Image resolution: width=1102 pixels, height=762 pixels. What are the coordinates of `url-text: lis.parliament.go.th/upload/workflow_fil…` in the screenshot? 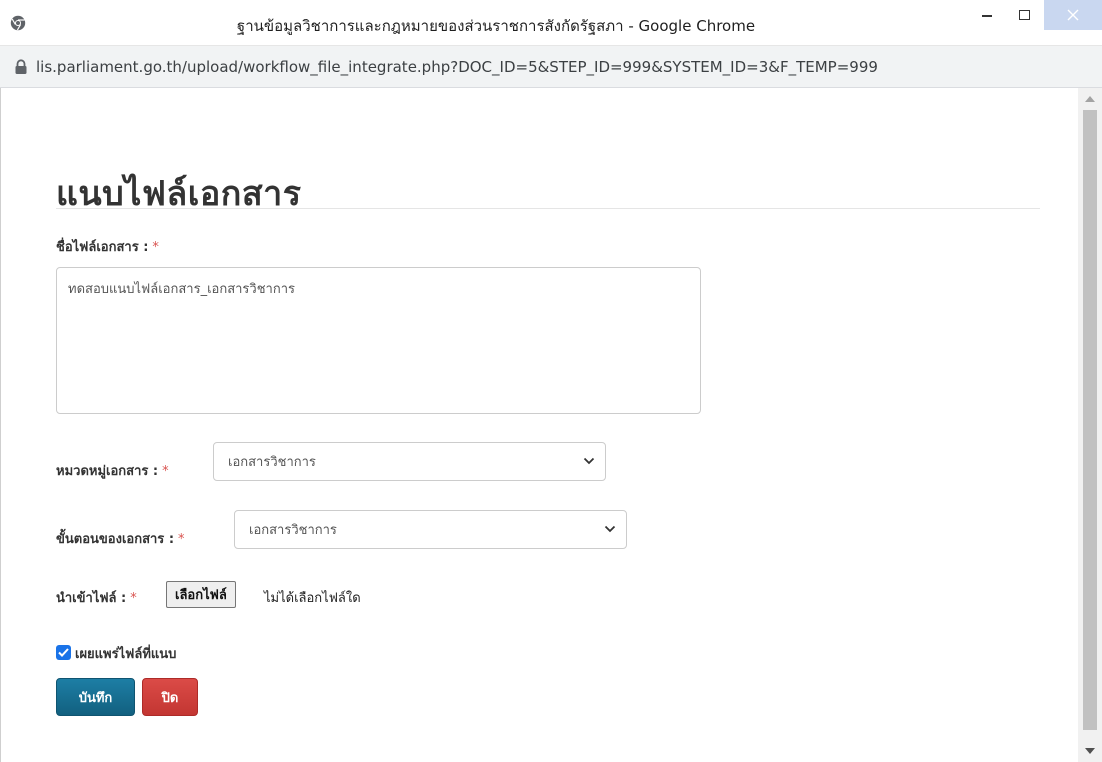 It's located at (457, 67).